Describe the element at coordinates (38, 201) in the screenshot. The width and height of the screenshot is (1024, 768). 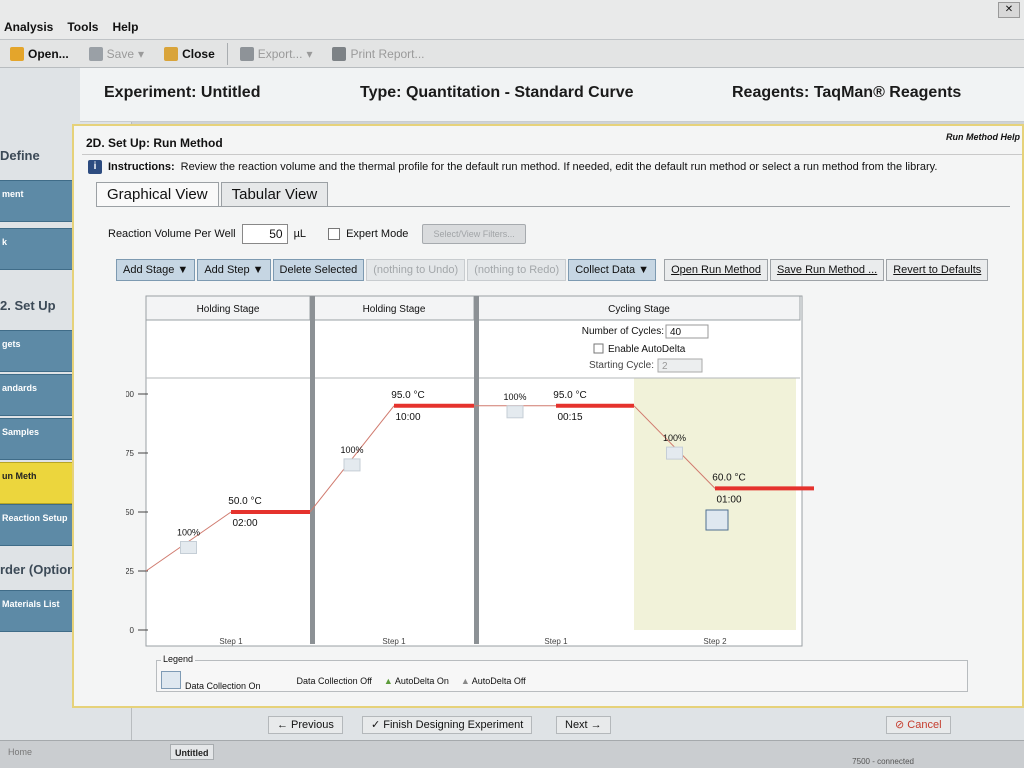
I see `sidebar-item-experiment: ment` at that location.